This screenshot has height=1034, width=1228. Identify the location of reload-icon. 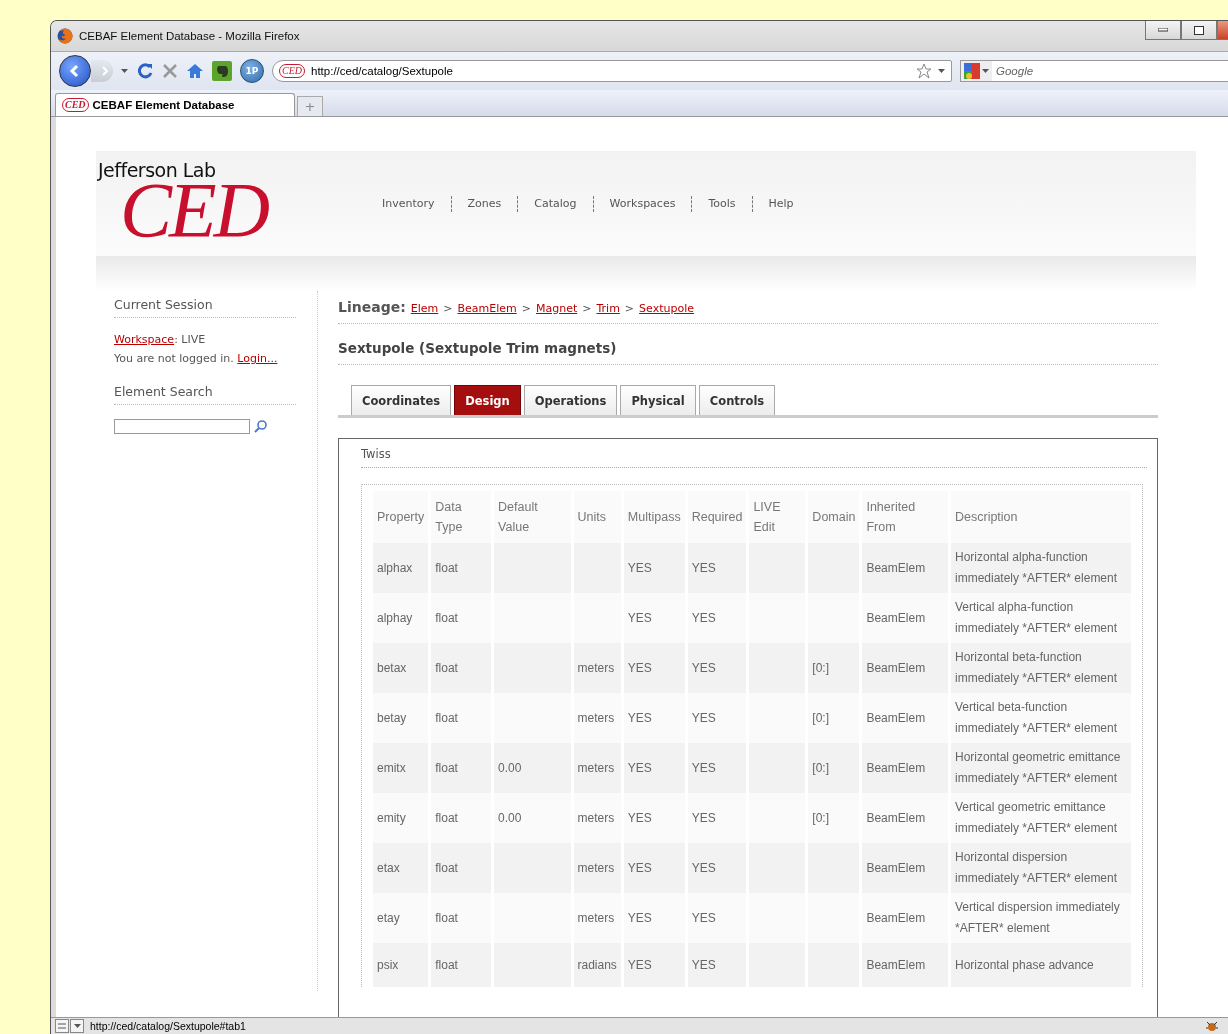
(145, 71).